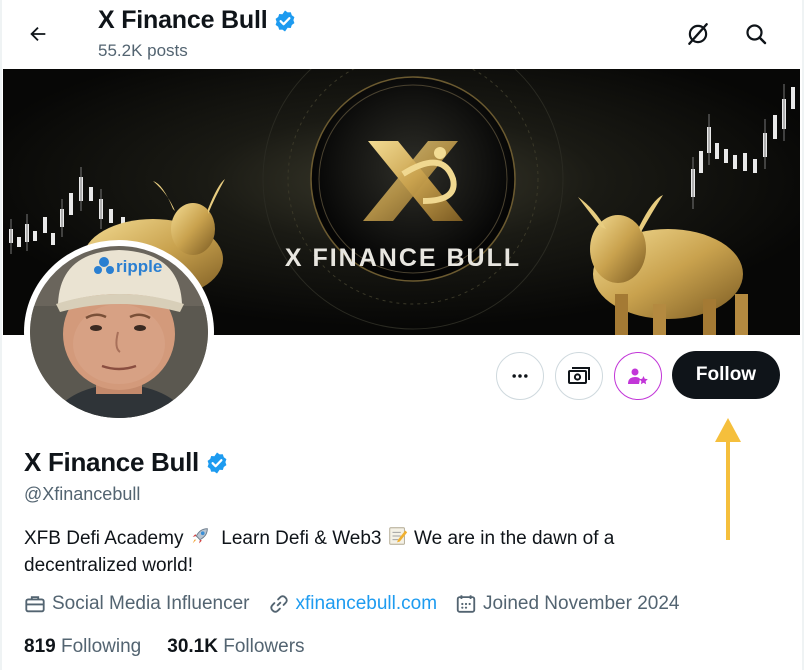 The image size is (804, 670). What do you see at coordinates (726, 375) in the screenshot?
I see `follow-button: Follow` at bounding box center [726, 375].